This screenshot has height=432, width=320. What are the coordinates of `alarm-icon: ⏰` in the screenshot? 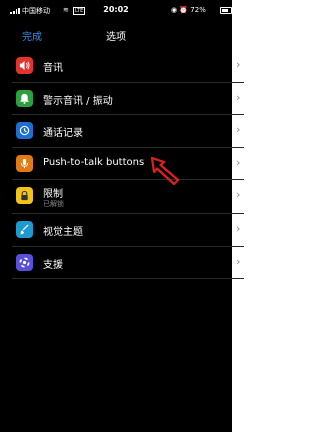 It's located at (184, 10).